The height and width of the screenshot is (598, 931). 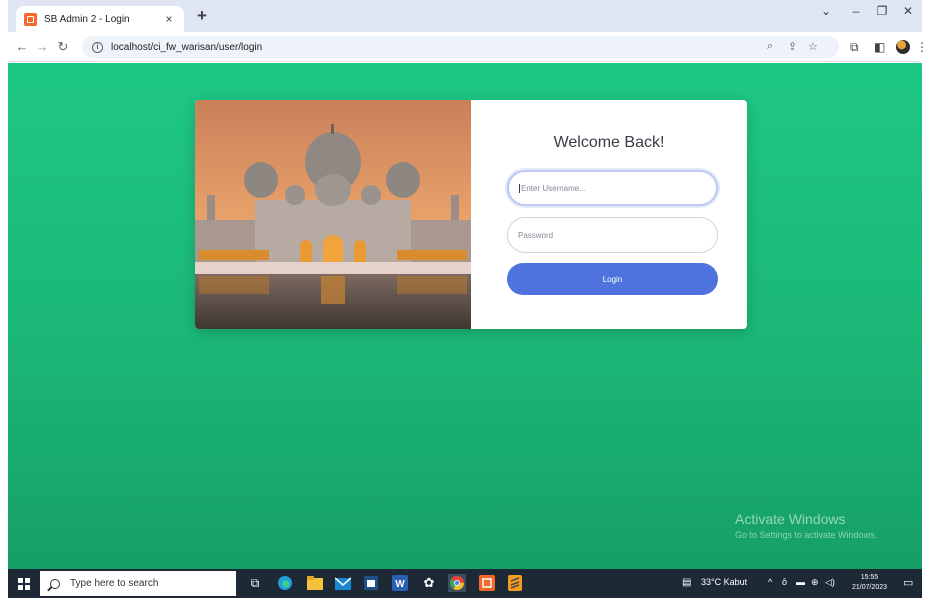 I want to click on show-hidden-icons-chevron-icon: ^, so click(x=770, y=582).